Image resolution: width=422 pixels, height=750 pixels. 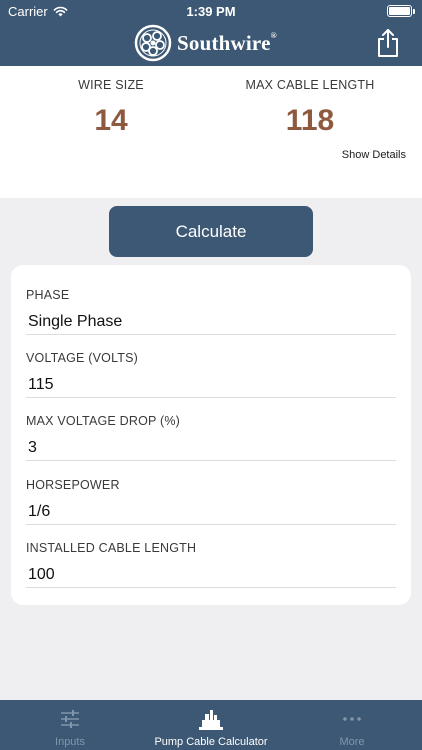 I want to click on share-icon, so click(x=388, y=43).